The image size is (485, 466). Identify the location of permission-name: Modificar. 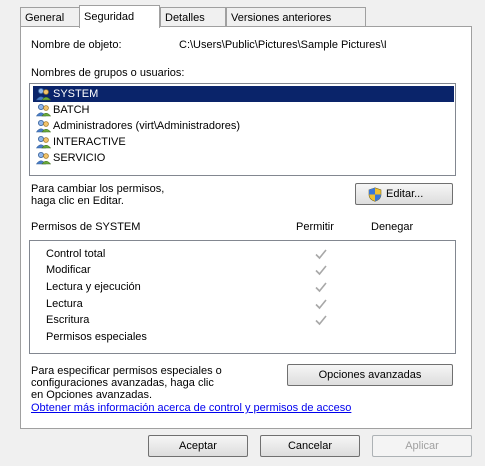
(68, 270).